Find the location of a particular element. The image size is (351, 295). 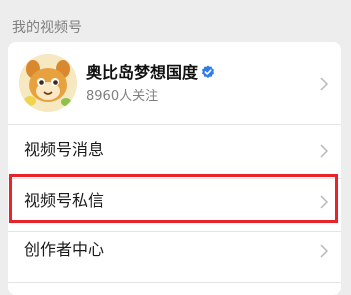

account-name-text: 奥比岛梦想国度 is located at coordinates (142, 72).